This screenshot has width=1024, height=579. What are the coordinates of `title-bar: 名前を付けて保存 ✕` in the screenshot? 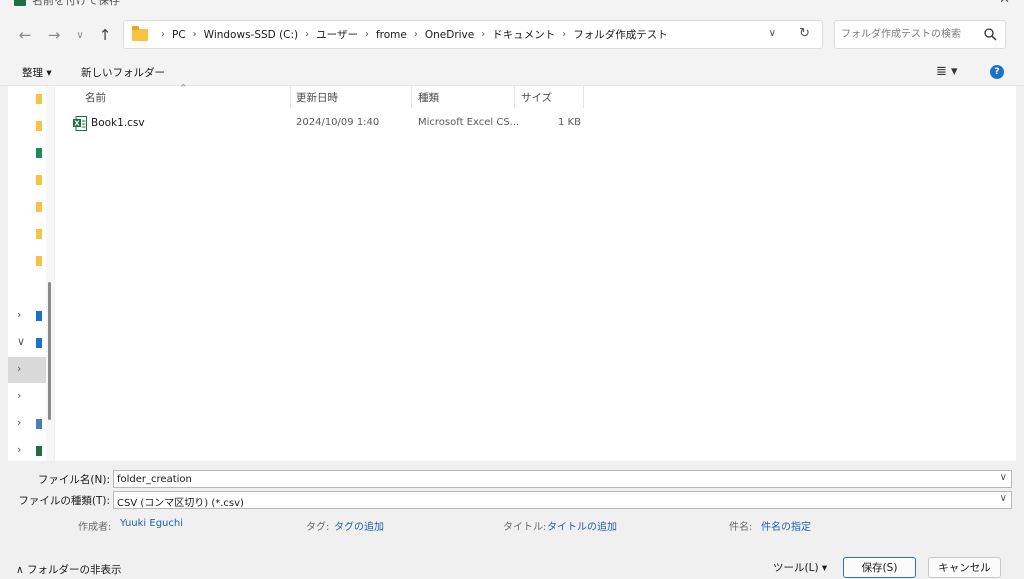 It's located at (512, 6).